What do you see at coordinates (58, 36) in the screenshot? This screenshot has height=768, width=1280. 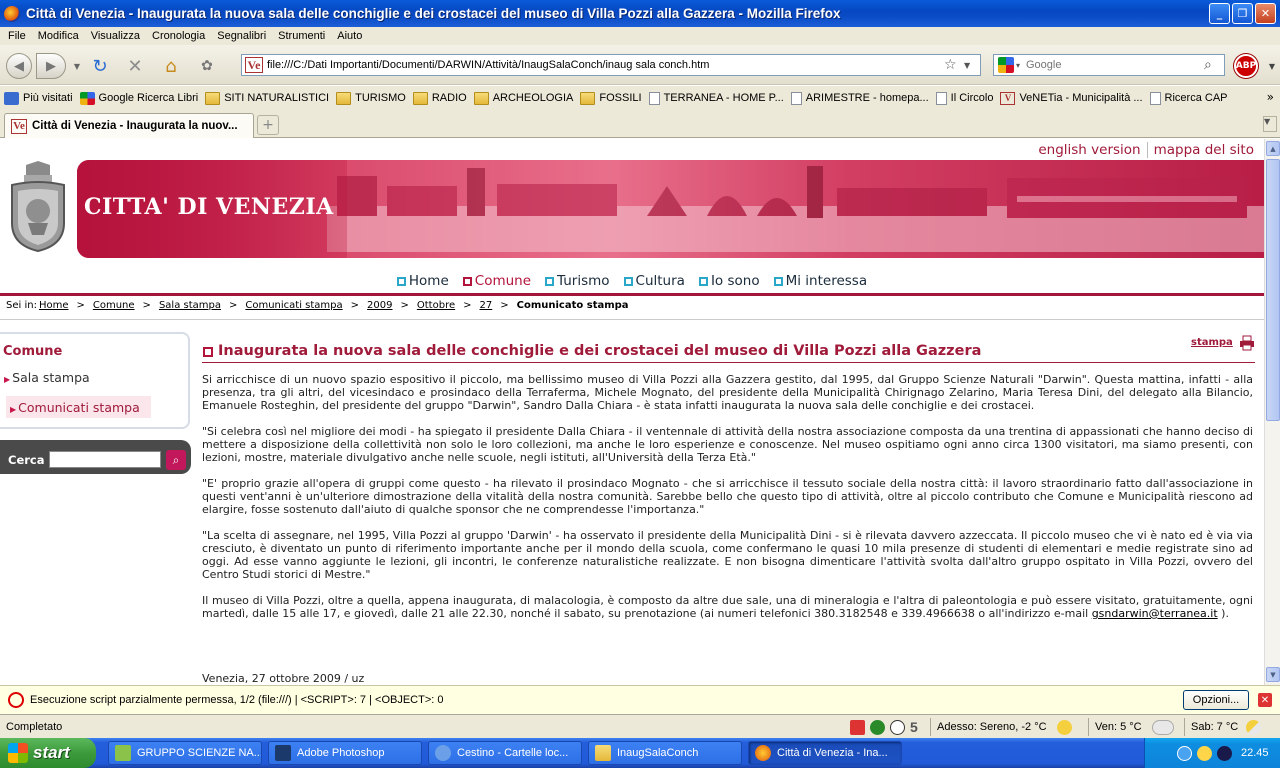 I see `menu-modifica: Modifica` at bounding box center [58, 36].